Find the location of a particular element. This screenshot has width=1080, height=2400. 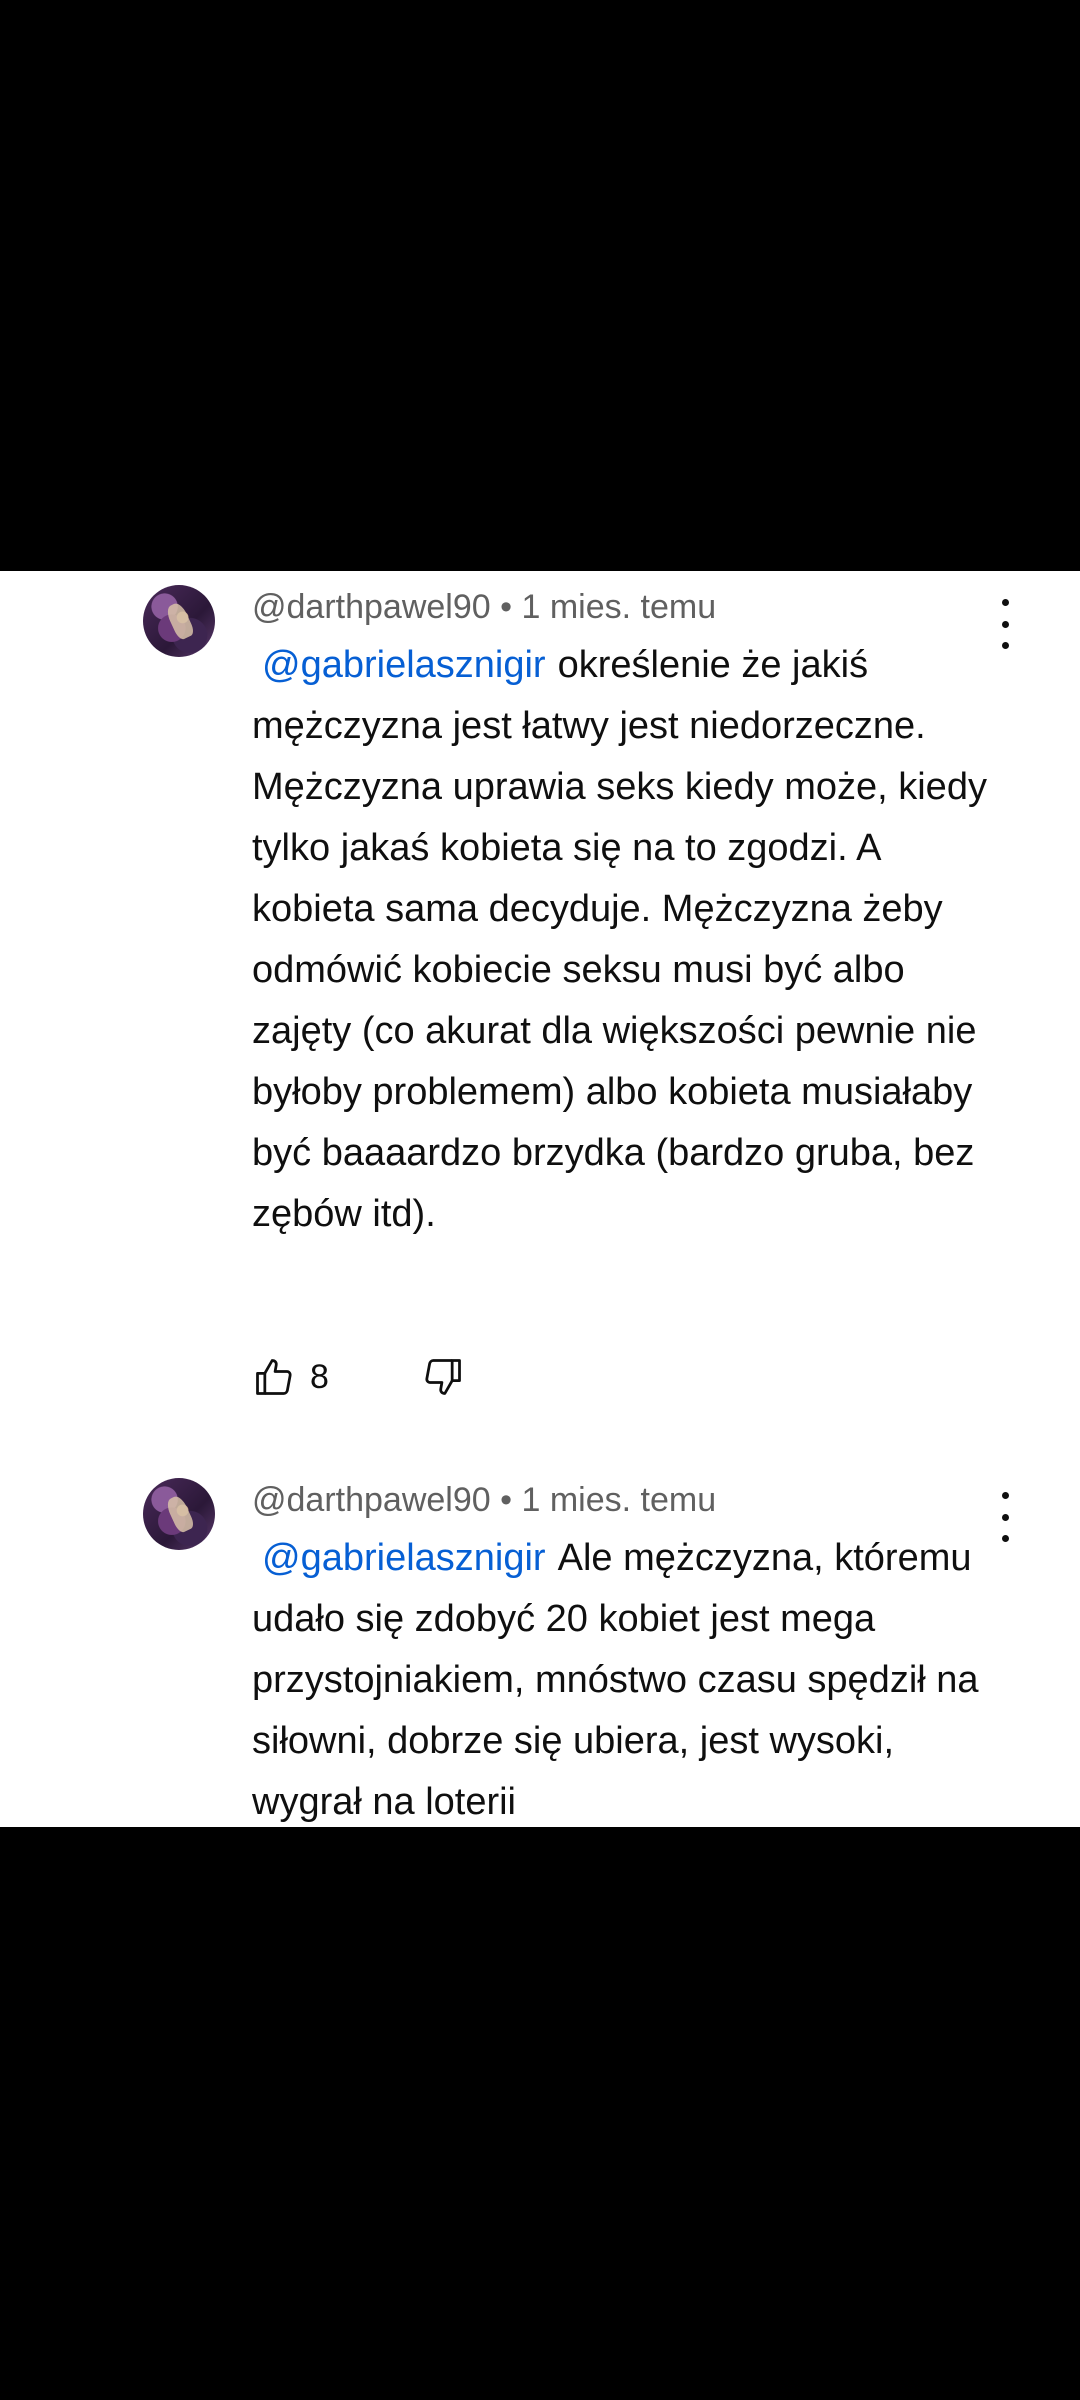

like-button: 8 is located at coordinates (290, 1377).